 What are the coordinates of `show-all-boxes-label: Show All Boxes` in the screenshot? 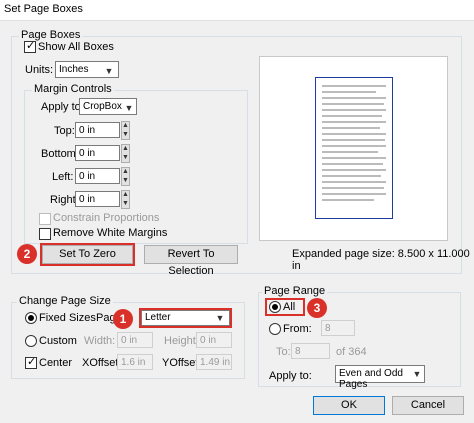 It's located at (76, 47).